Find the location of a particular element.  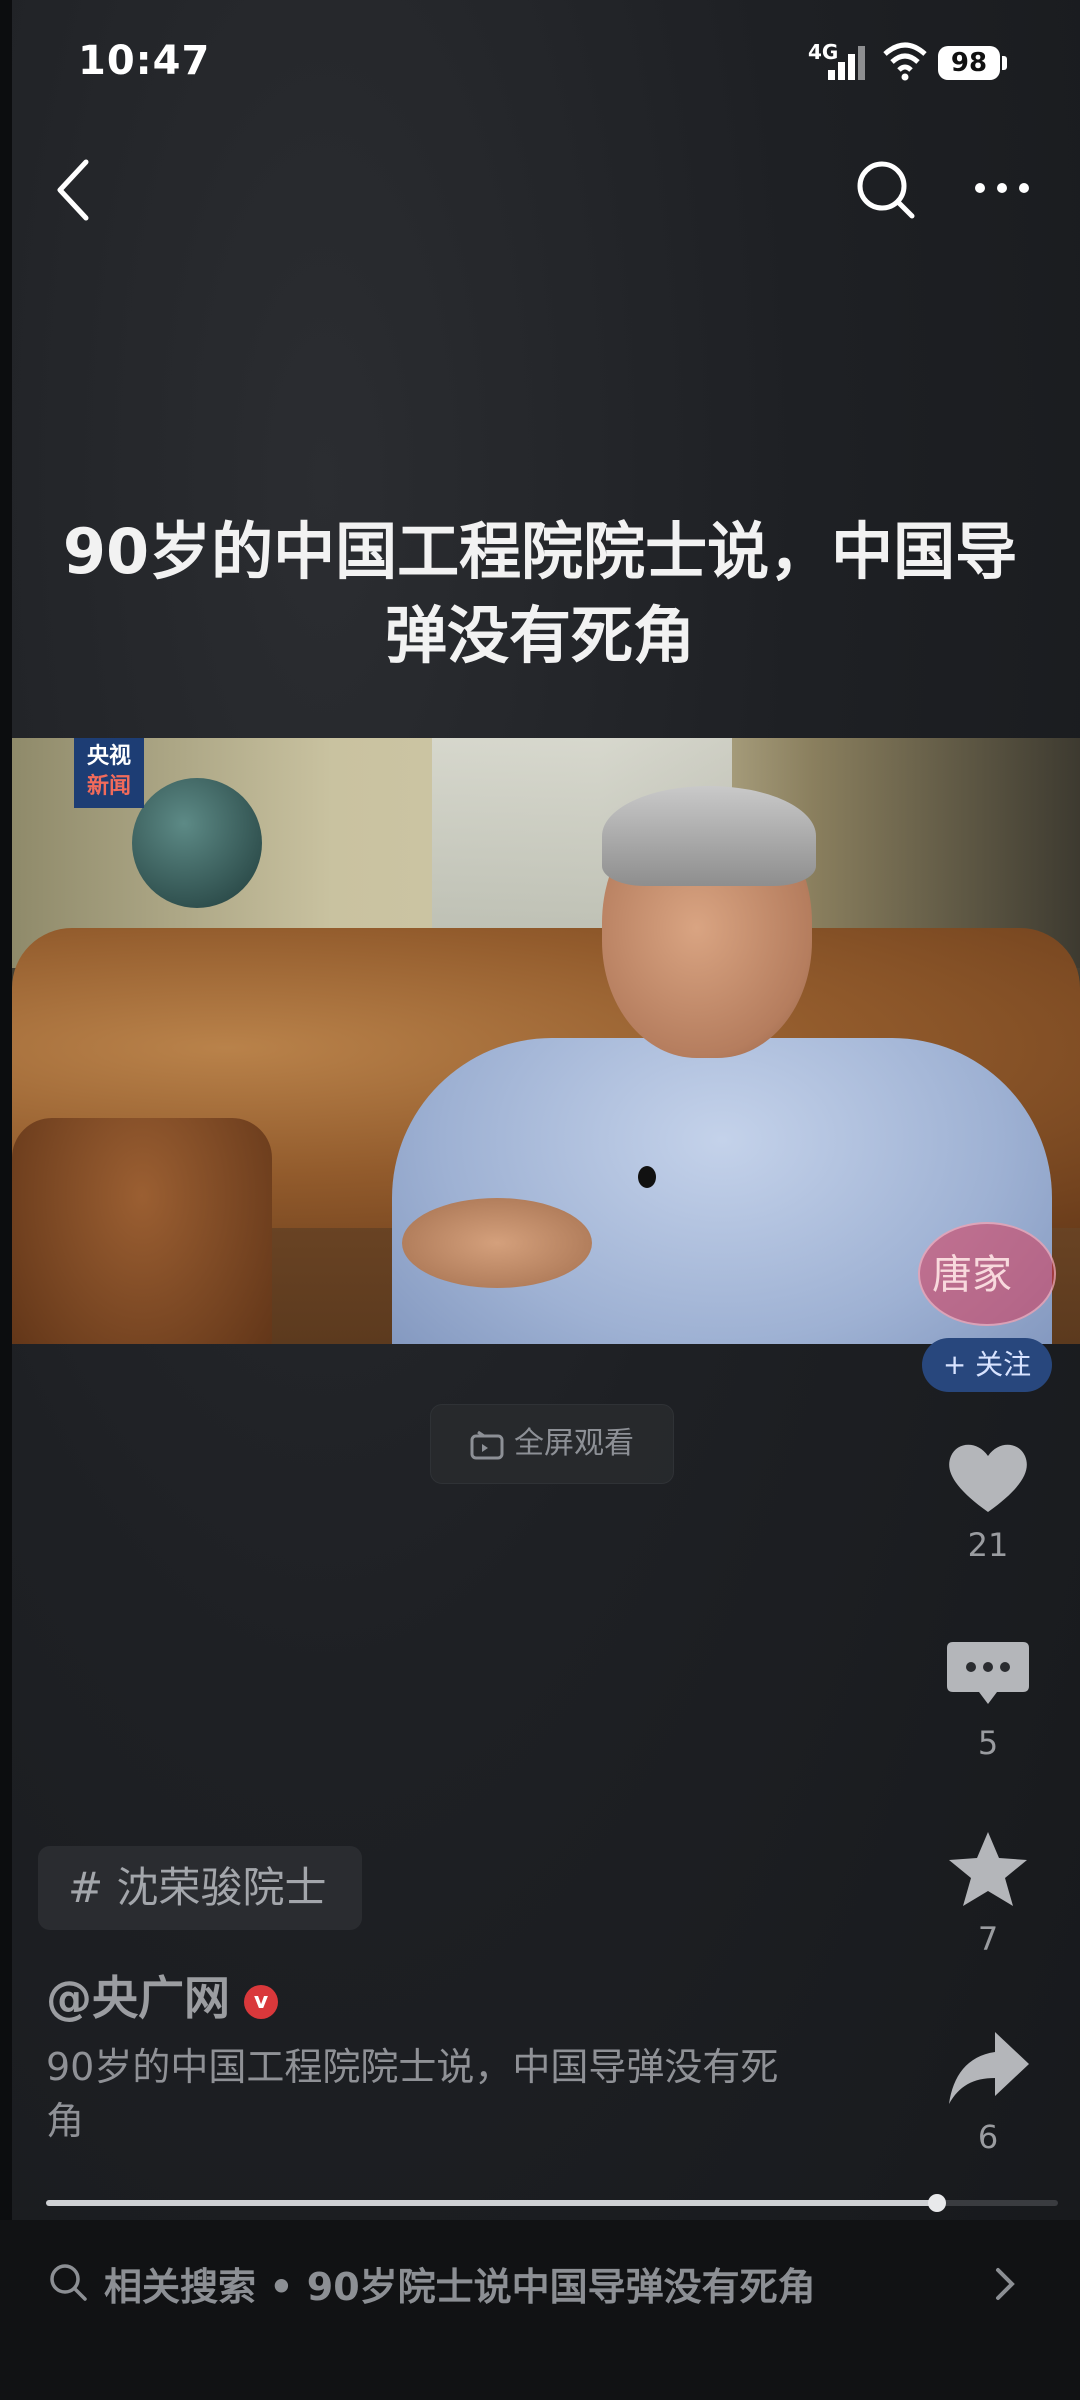

status-time: 10:47 is located at coordinates (144, 61).